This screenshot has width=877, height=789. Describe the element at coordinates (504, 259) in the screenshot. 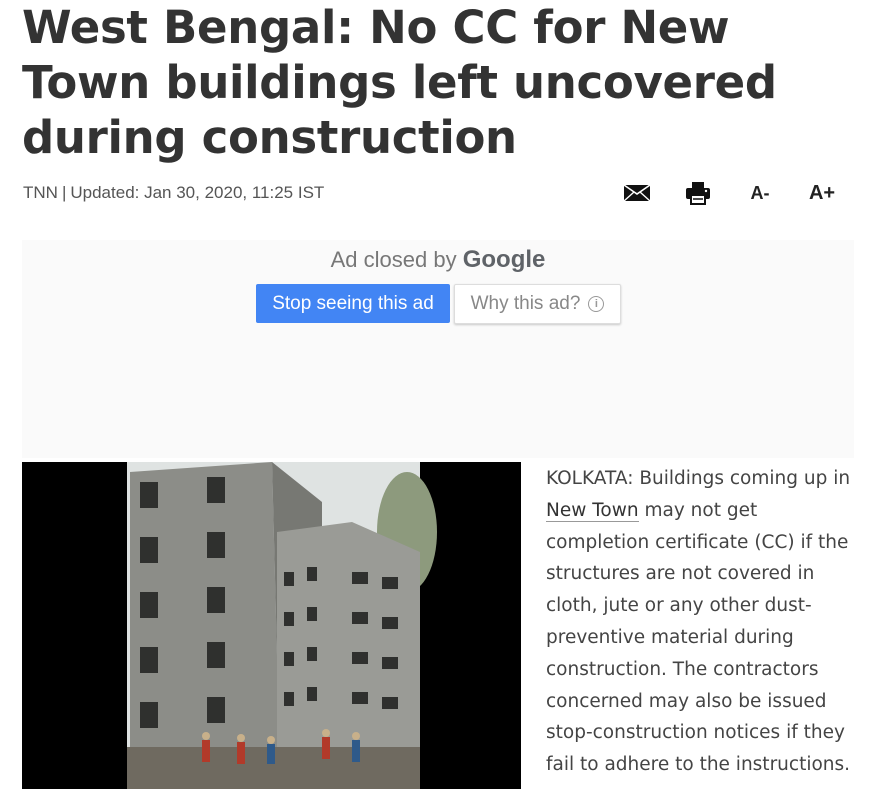

I see `google-logo: Google` at that location.